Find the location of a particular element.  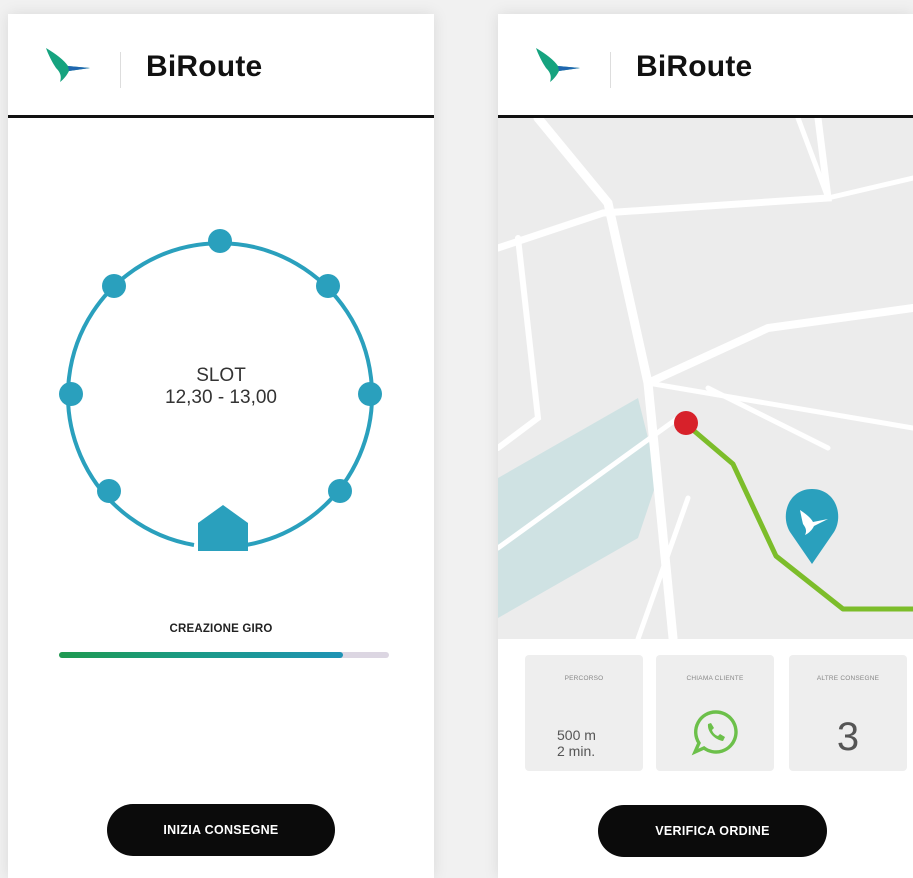

header-divider is located at coordinates (221, 116).